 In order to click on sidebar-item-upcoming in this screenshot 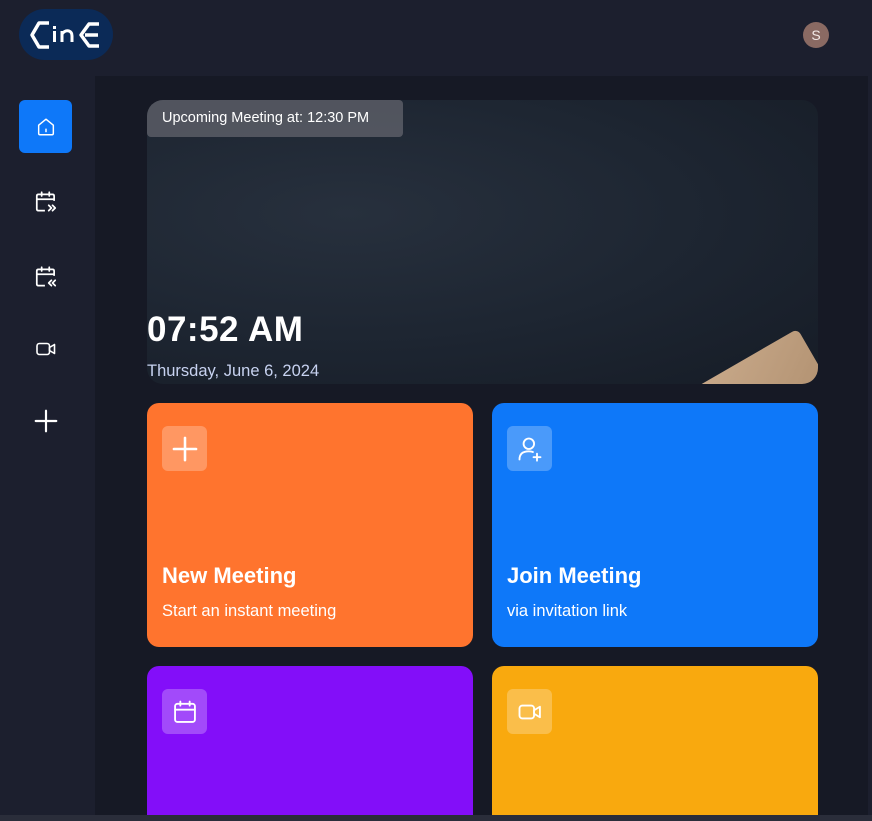, I will do `click(45, 201)`.